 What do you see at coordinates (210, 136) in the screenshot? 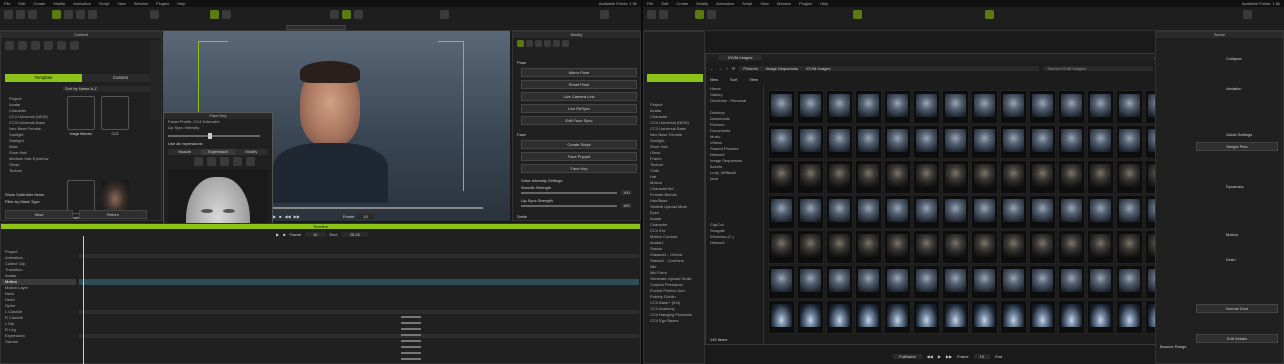
I see `morph-slider-knob` at bounding box center [210, 136].